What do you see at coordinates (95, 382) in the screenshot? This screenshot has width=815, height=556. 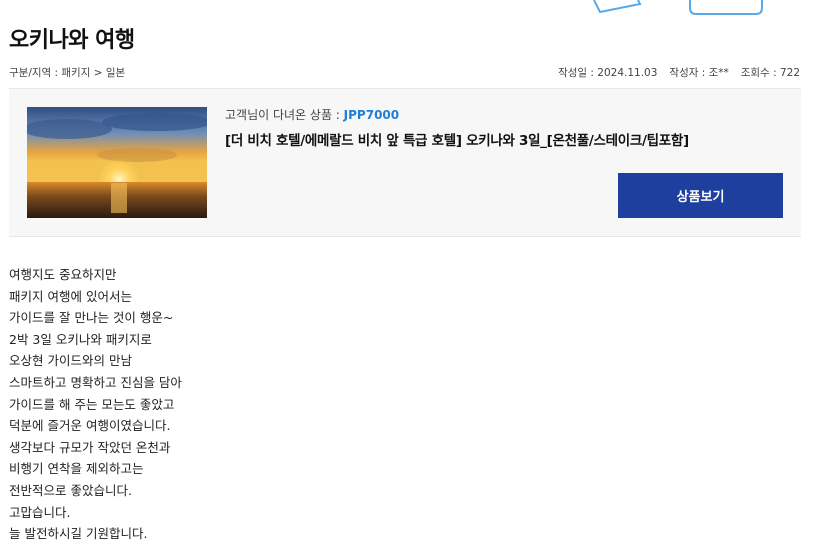 I see `review-line: 스마트하고 명확하고 진심을 담아` at bounding box center [95, 382].